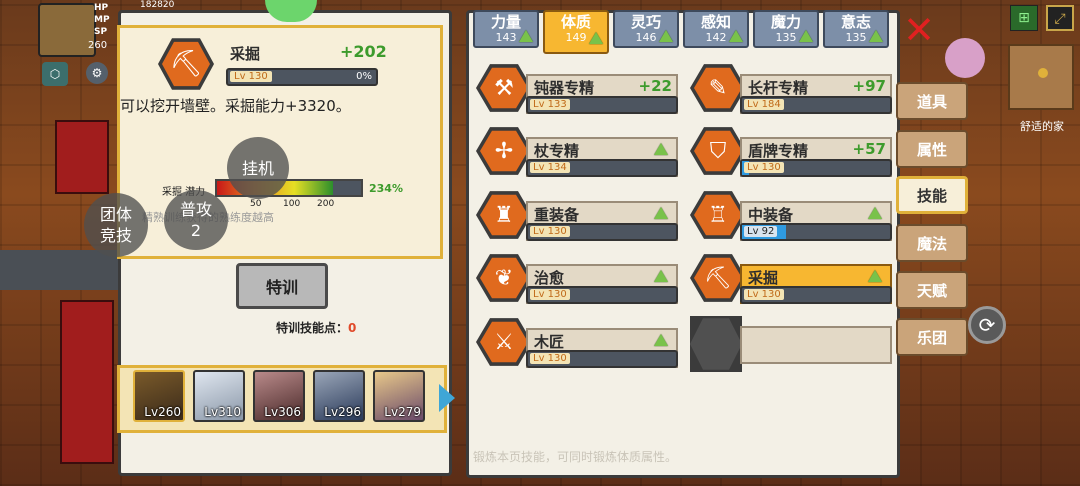  What do you see at coordinates (235, 106) in the screenshot?
I see `skill-description: 可以挖开墙壁。采掘能力+3320。` at bounding box center [235, 106].